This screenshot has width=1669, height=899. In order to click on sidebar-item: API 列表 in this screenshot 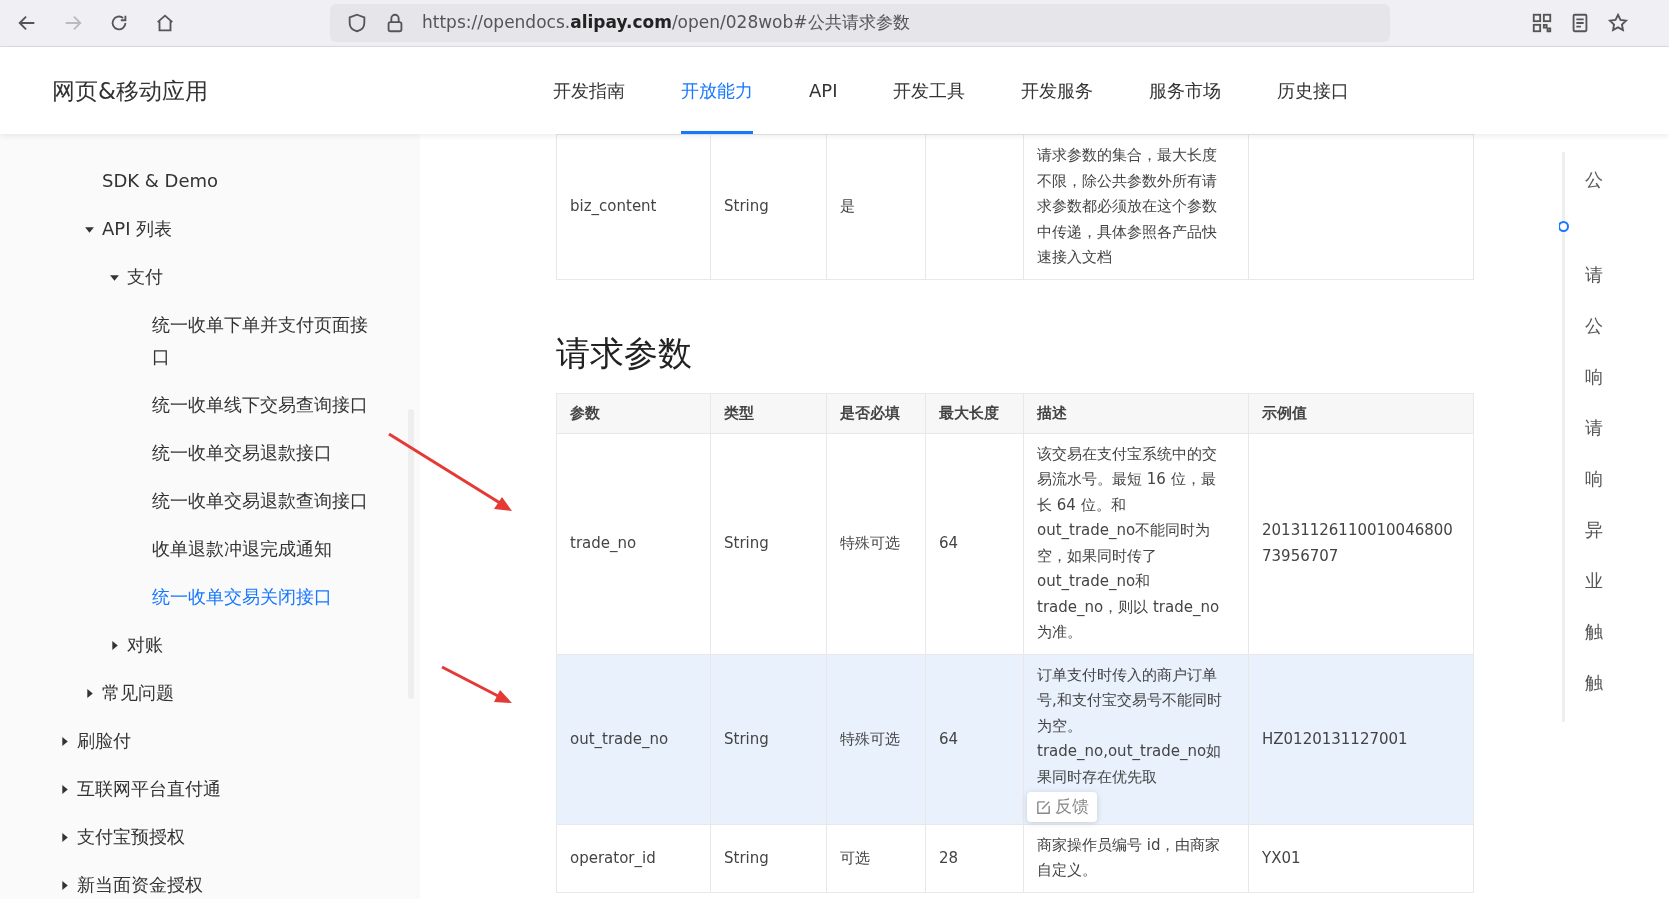, I will do `click(137, 229)`.